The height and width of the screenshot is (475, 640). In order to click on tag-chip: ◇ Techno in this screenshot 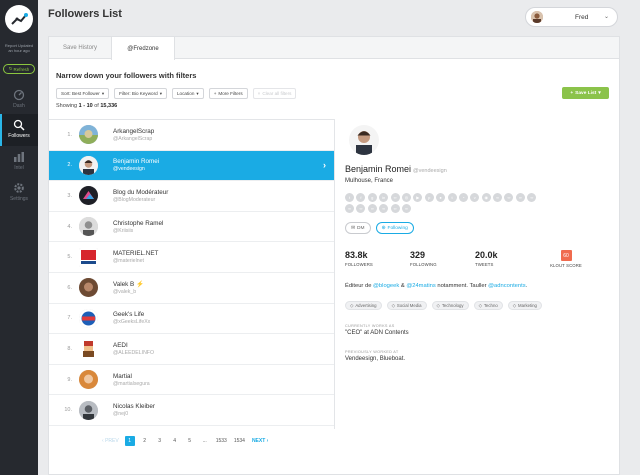, I will do `click(488, 306)`.